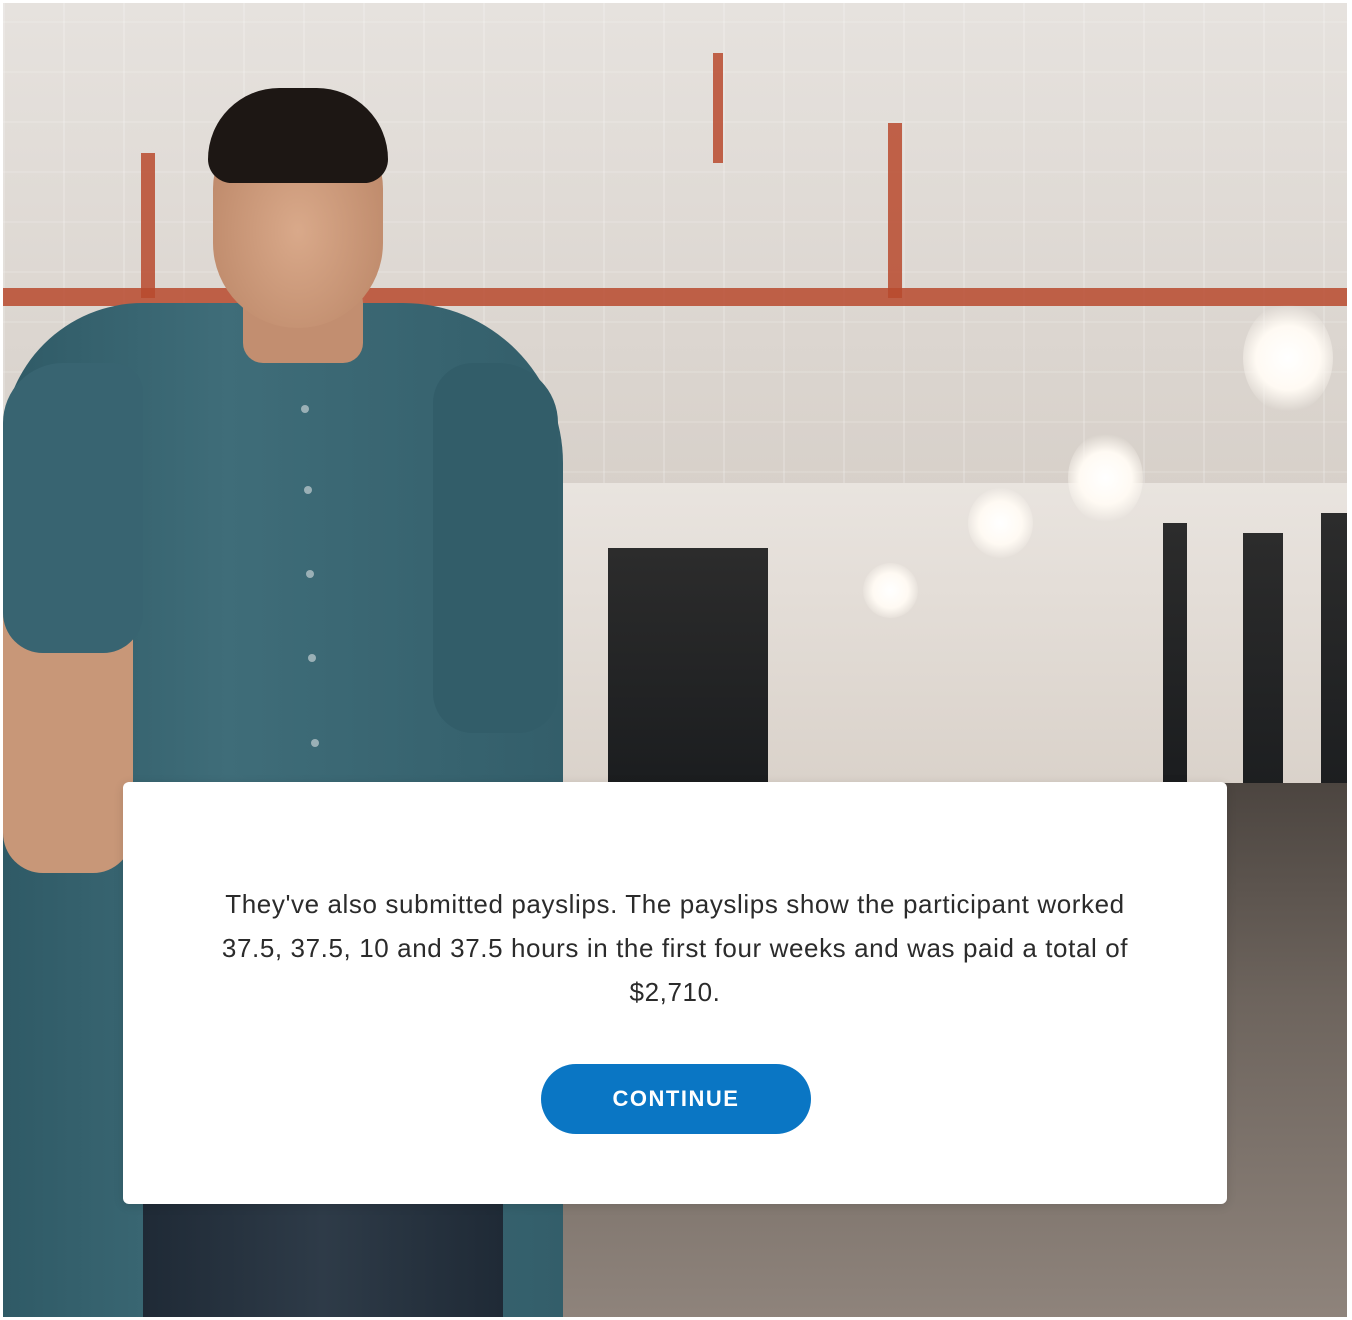 The height and width of the screenshot is (1320, 1352). Describe the element at coordinates (688, 668) in the screenshot. I see `back-window` at that location.